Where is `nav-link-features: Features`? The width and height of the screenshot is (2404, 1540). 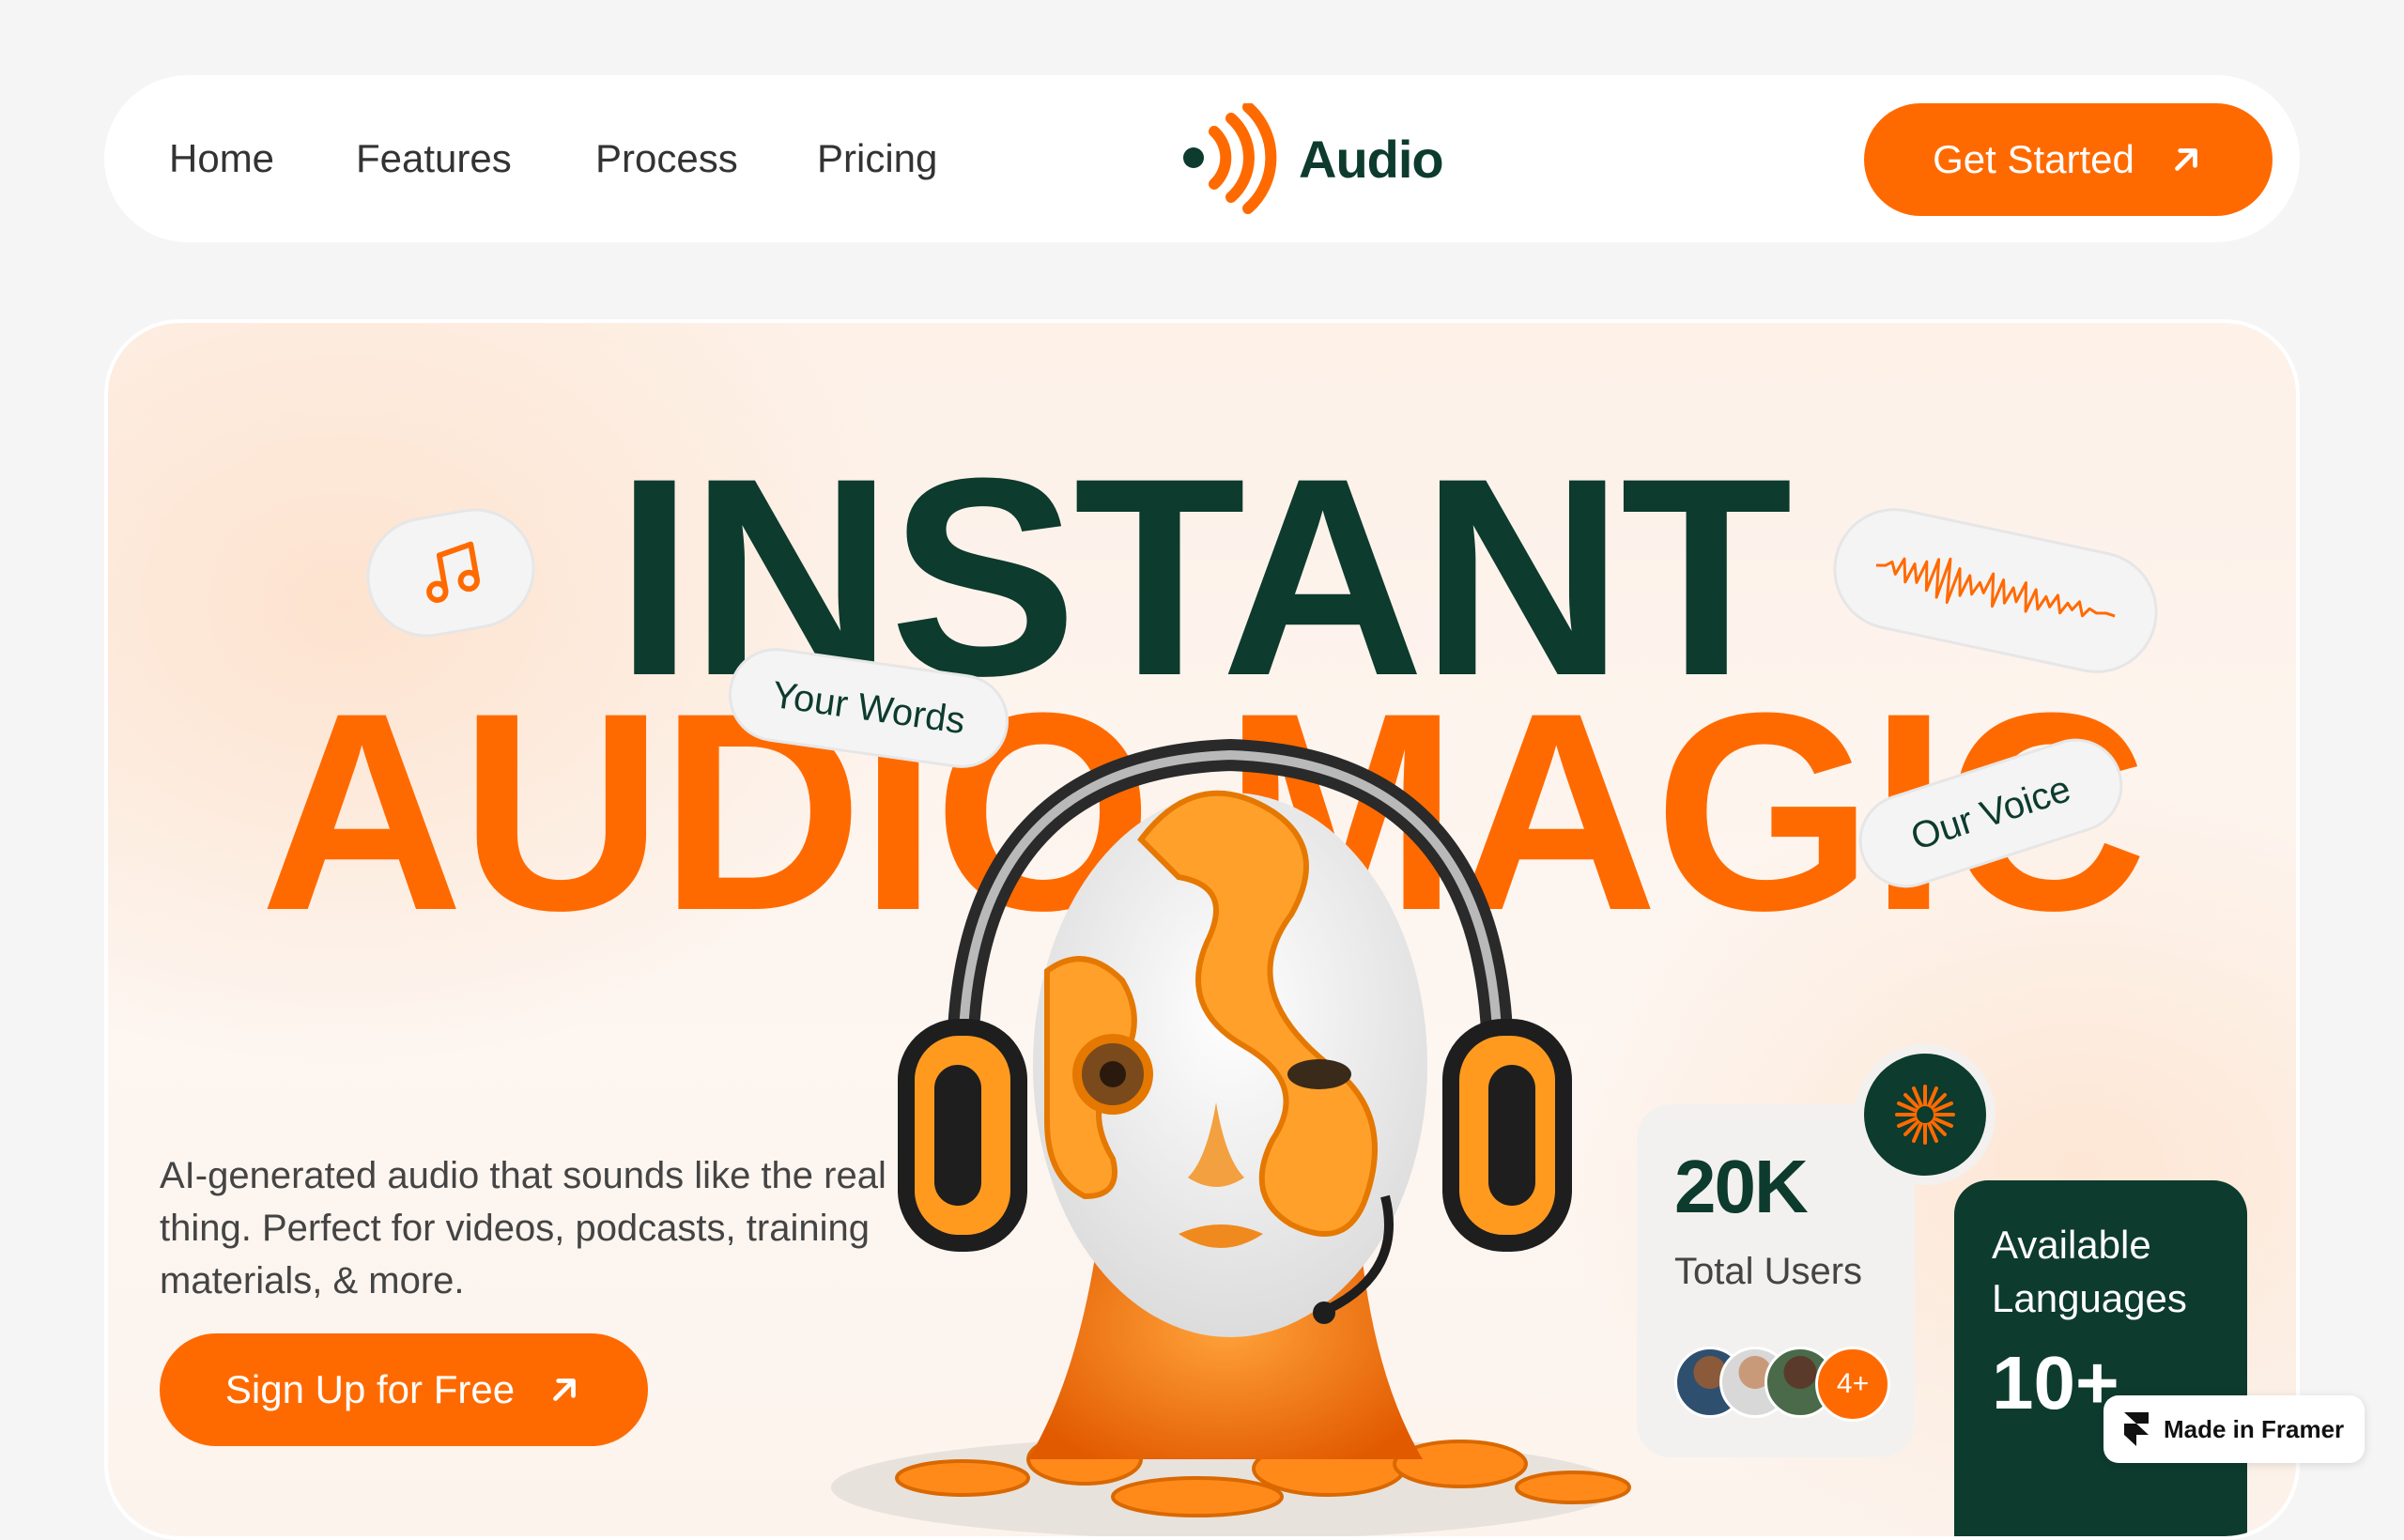 nav-link-features: Features is located at coordinates (434, 158).